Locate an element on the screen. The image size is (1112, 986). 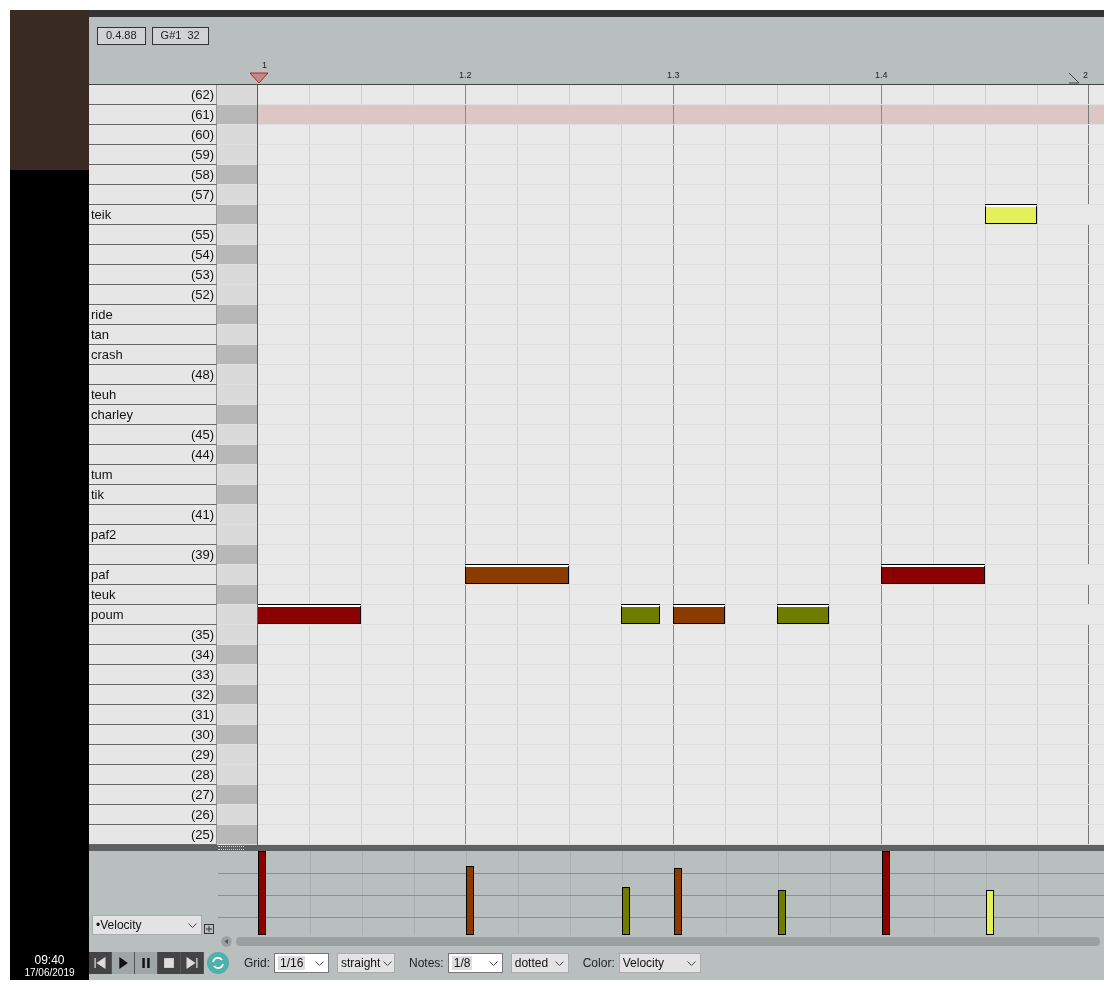
swing-dropdown: straight is located at coordinates (366, 963).